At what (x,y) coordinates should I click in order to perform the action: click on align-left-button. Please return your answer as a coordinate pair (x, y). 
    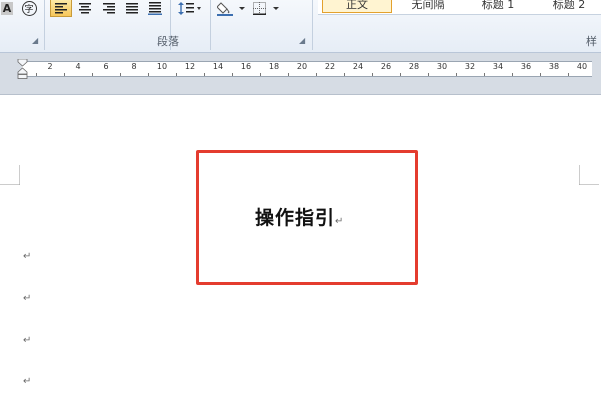
    Looking at the image, I should click on (61, 8).